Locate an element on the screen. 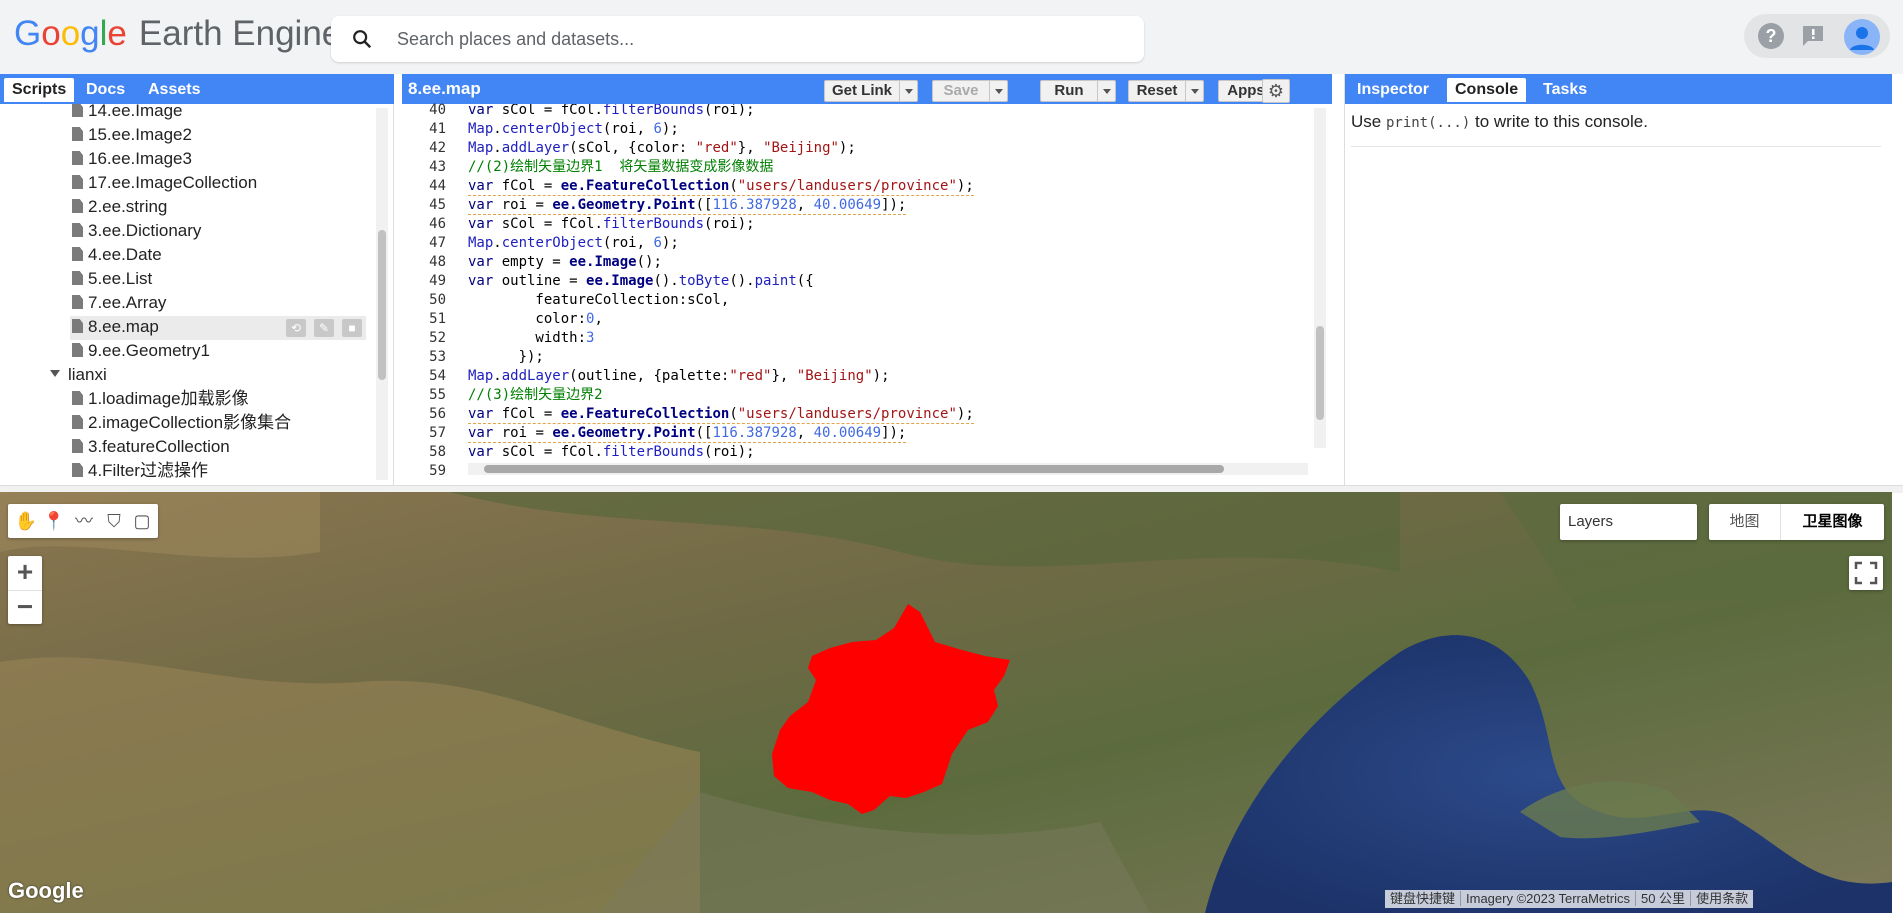 Image resolution: width=1903 pixels, height=913 pixels. code-line: var empty = ee.Image(); is located at coordinates (565, 262).